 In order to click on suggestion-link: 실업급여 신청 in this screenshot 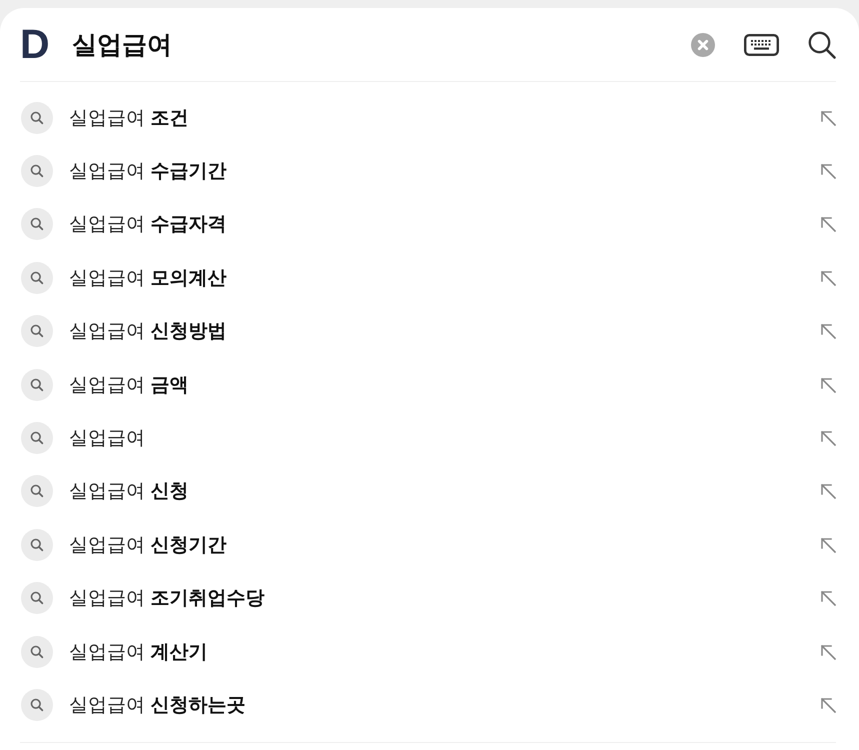, I will do `click(444, 491)`.